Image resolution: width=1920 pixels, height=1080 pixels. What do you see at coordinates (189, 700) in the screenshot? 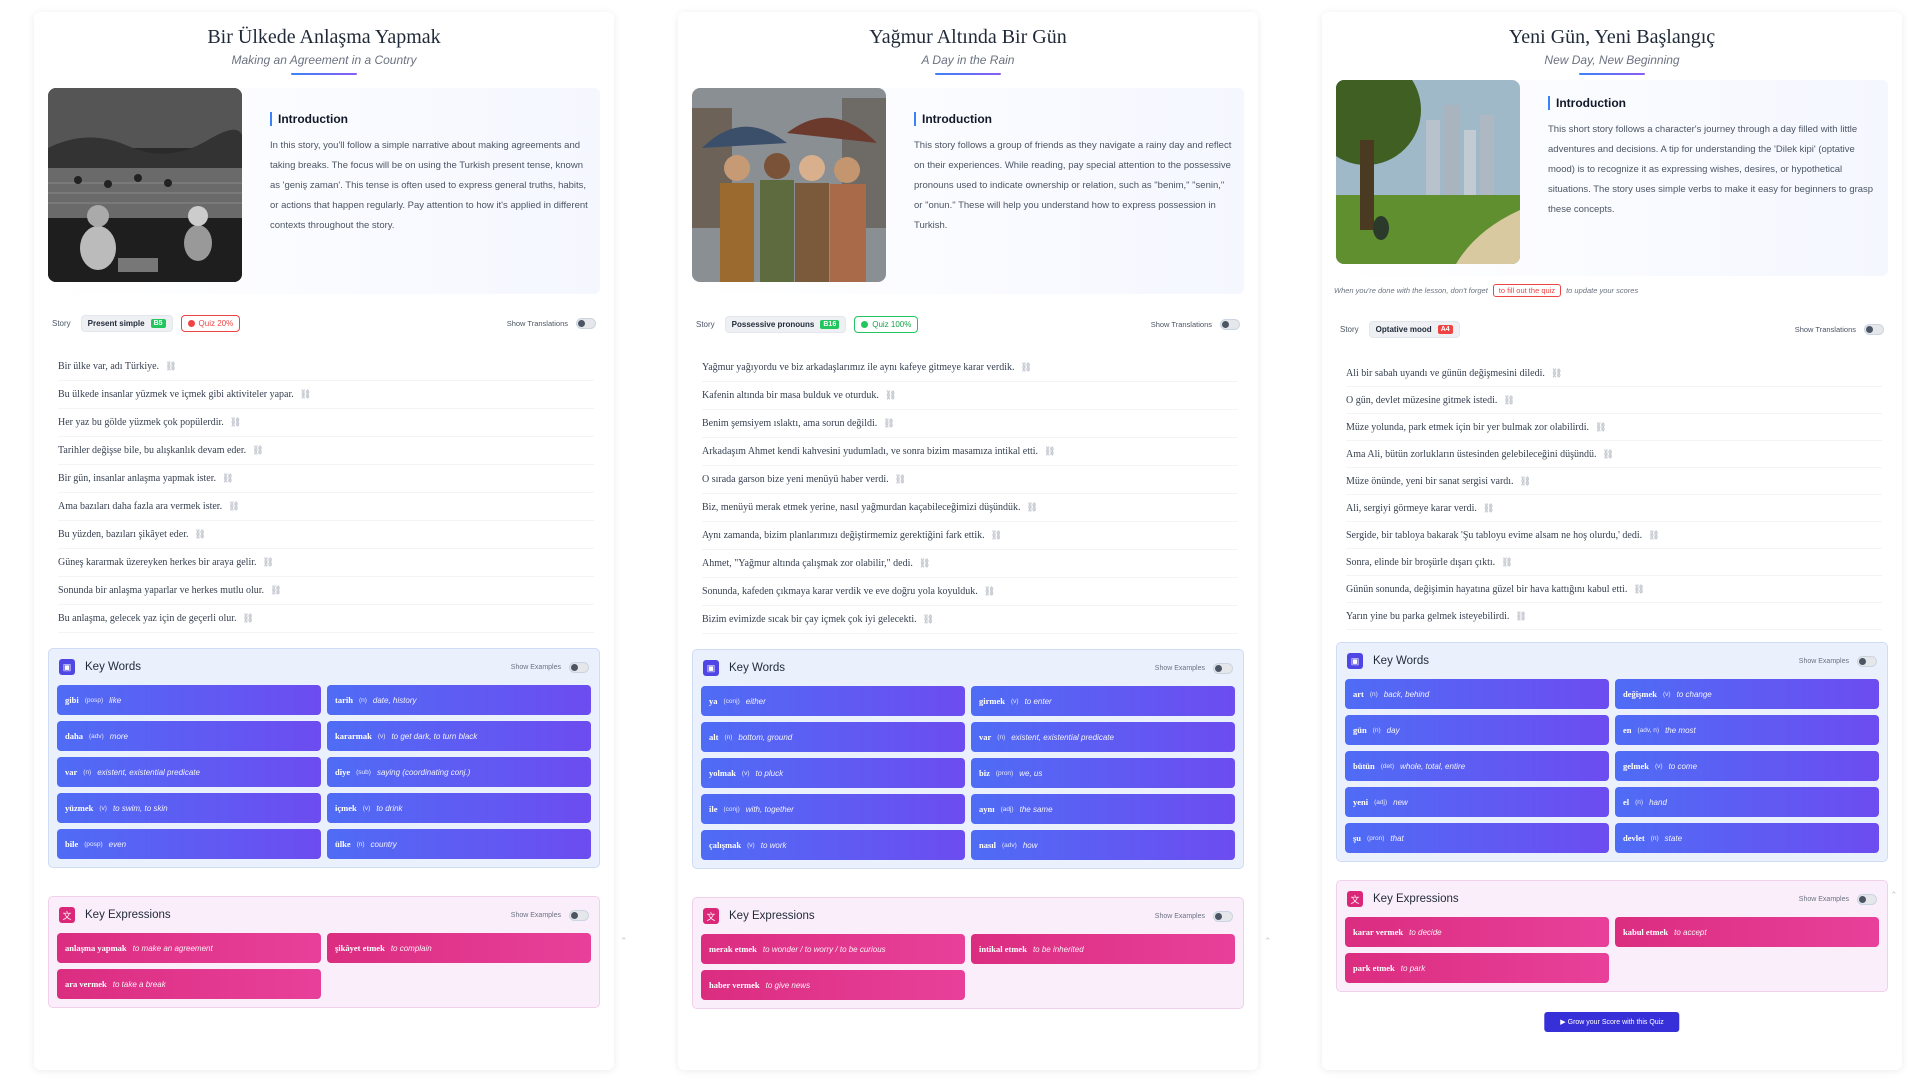
I see `key-word-chip: gibi (posp) like` at bounding box center [189, 700].